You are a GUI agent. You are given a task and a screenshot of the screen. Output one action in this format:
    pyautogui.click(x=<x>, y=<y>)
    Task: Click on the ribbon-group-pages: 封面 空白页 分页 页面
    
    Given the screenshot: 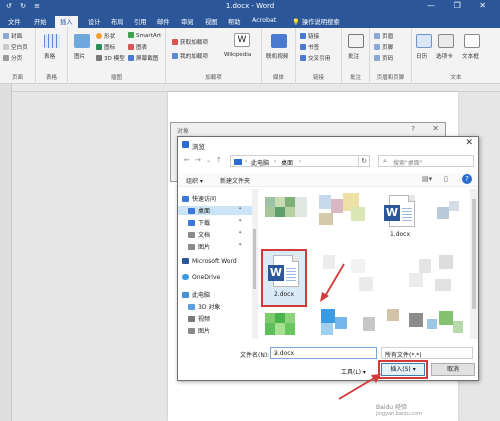 What is the action you would take?
    pyautogui.click(x=18, y=56)
    